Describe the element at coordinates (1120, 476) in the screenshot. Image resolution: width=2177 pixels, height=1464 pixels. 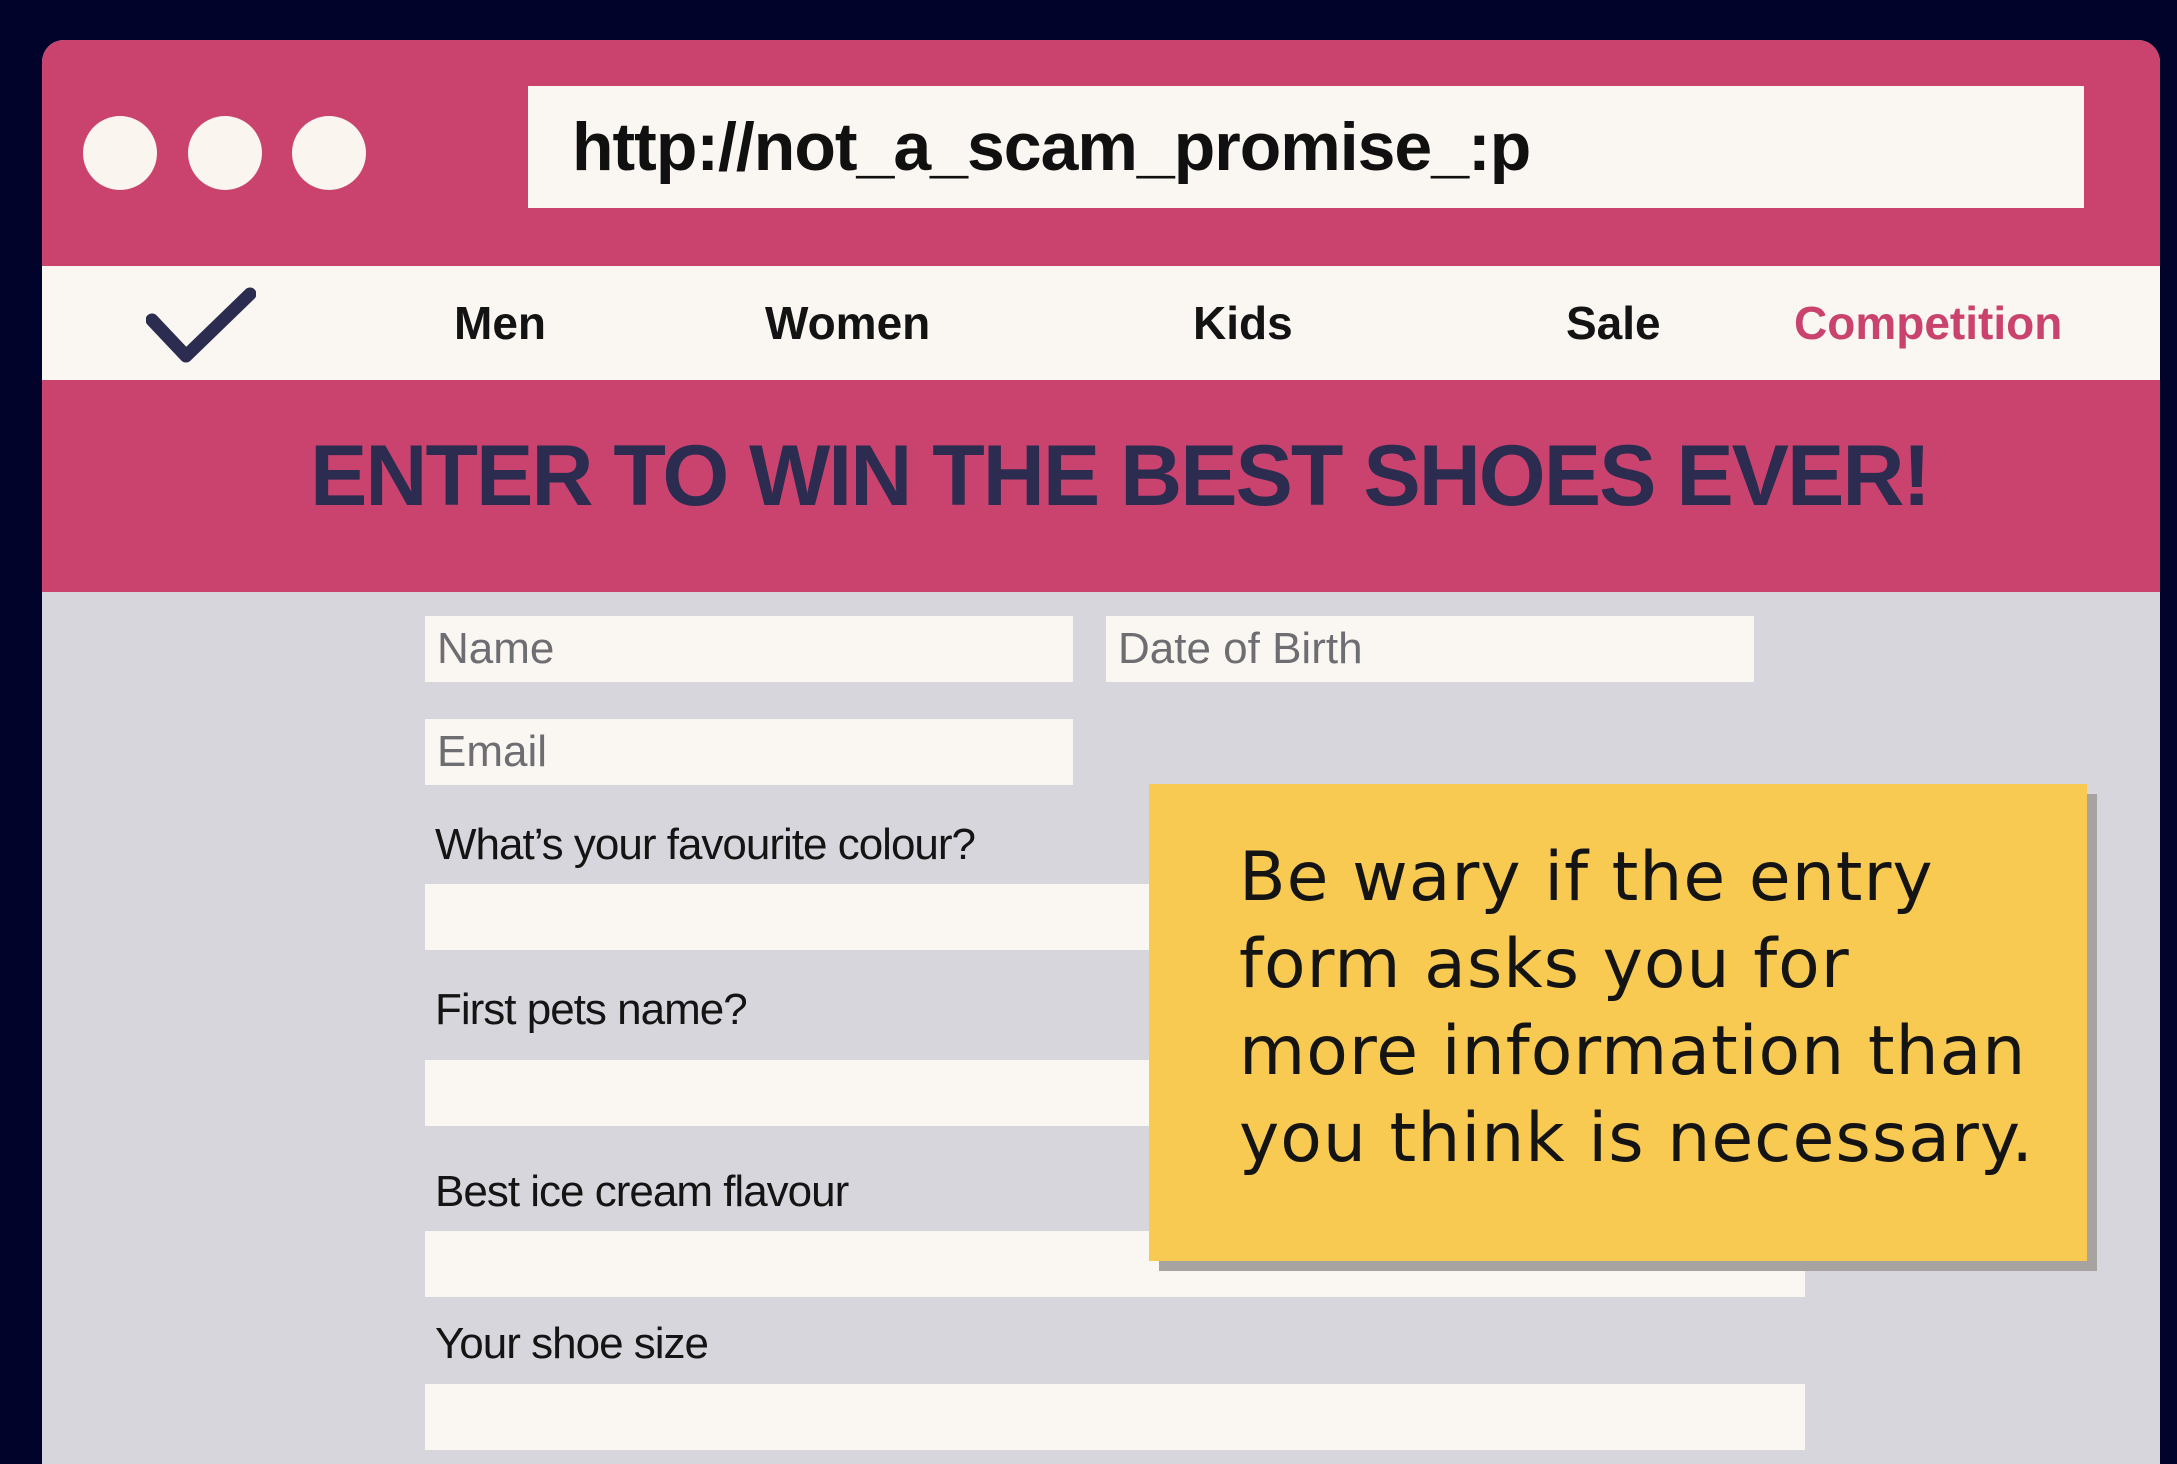
I see `page-title: ENTER TO WIN THE BEST SHOES EVER!` at that location.